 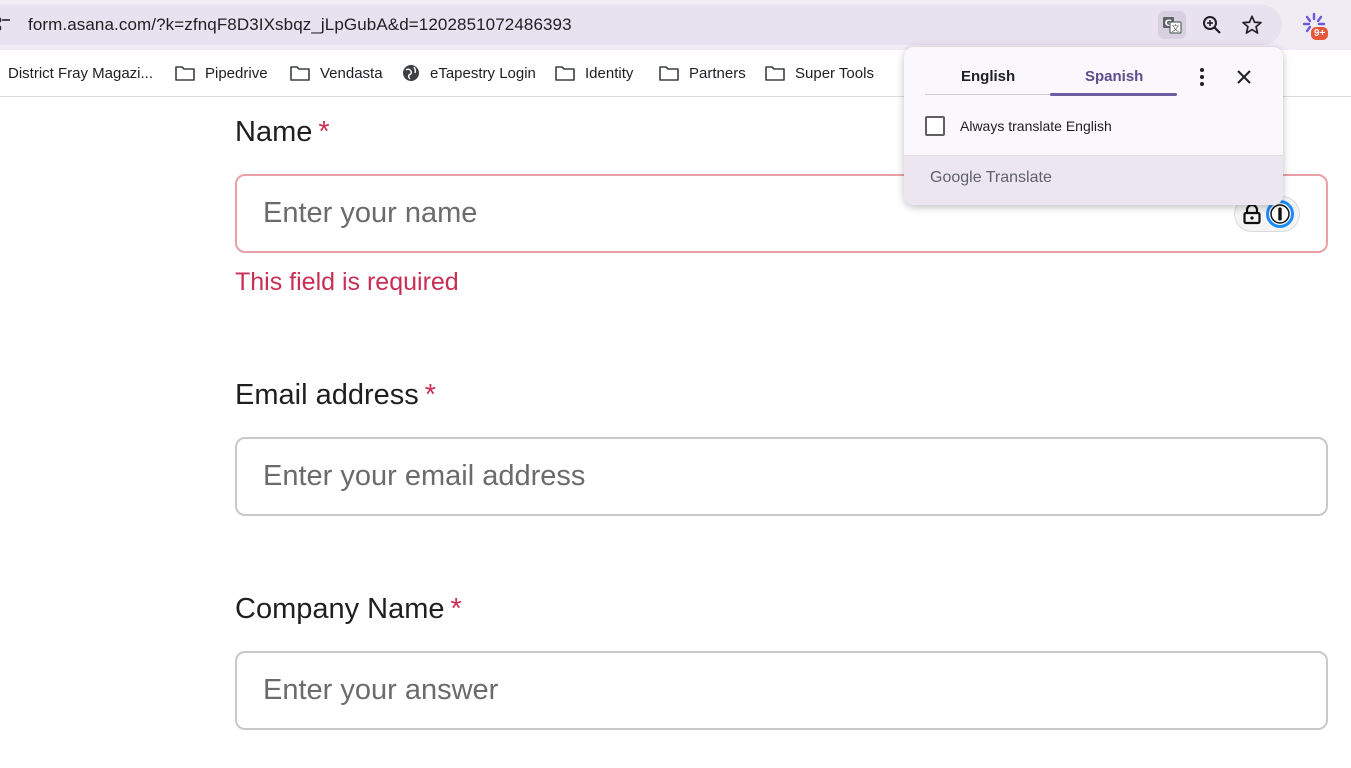 What do you see at coordinates (351, 73) in the screenshot?
I see `bookmark-label: Vendasta` at bounding box center [351, 73].